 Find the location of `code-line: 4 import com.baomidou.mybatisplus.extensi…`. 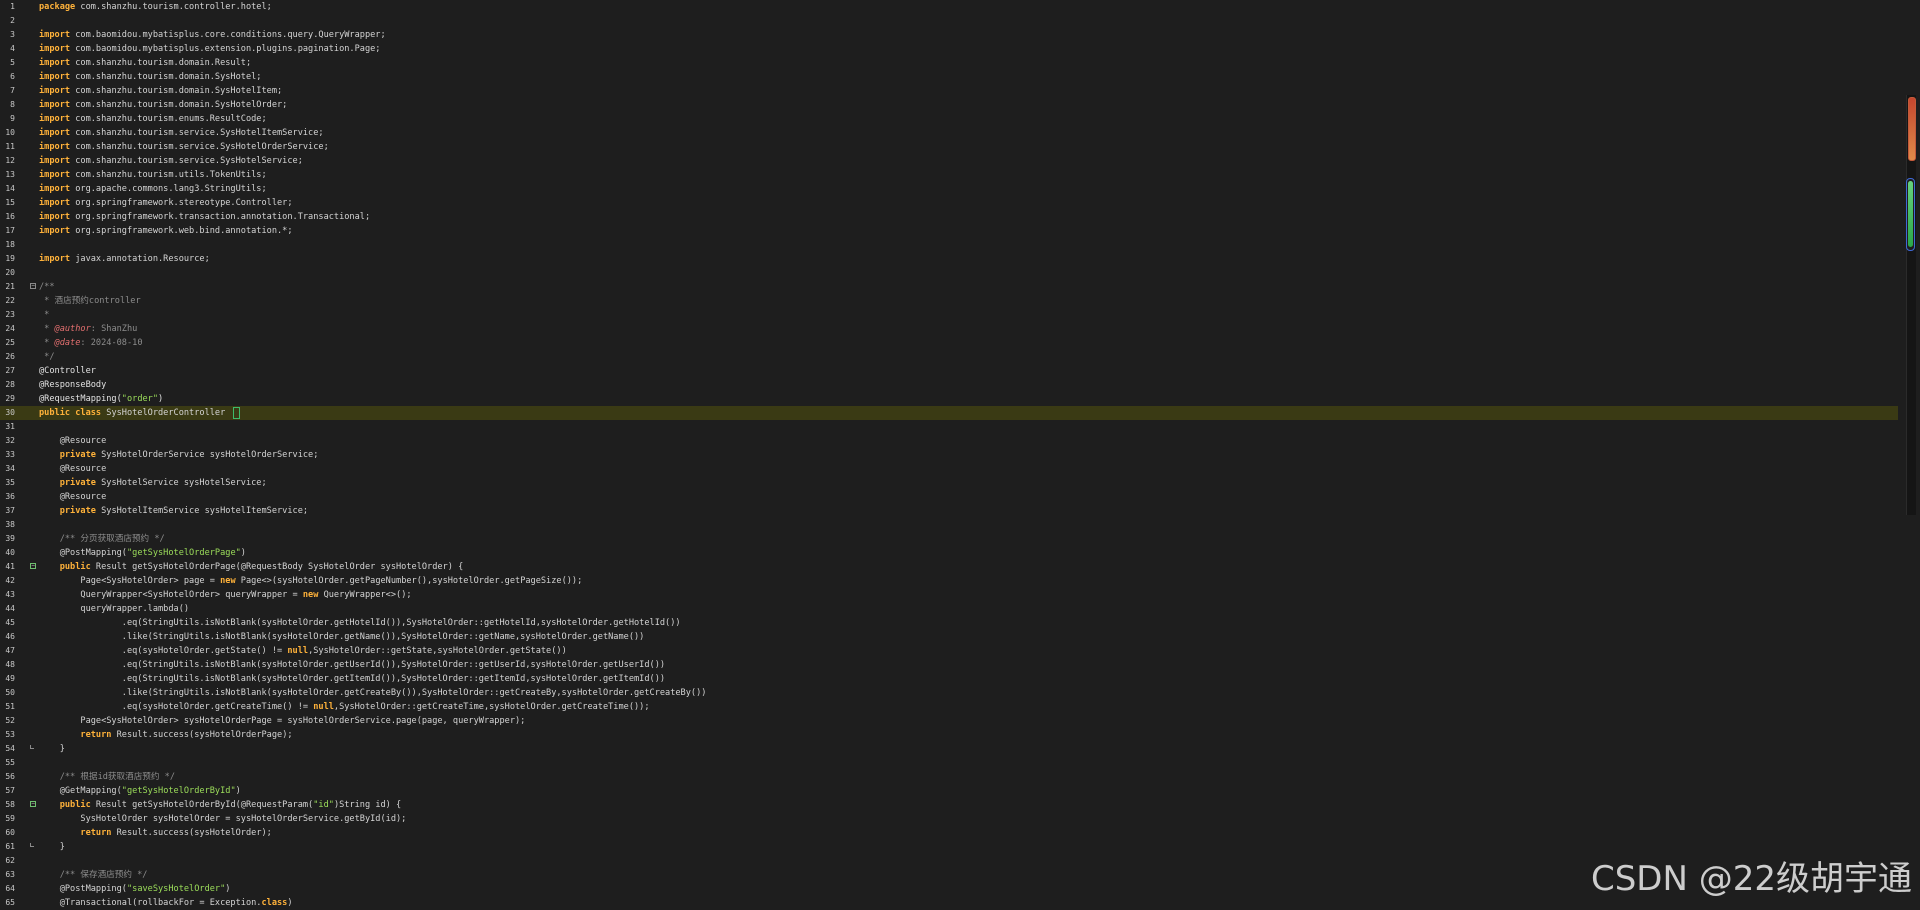

code-line: 4 import com.baomidou.mybatisplus.extensi… is located at coordinates (950, 49).